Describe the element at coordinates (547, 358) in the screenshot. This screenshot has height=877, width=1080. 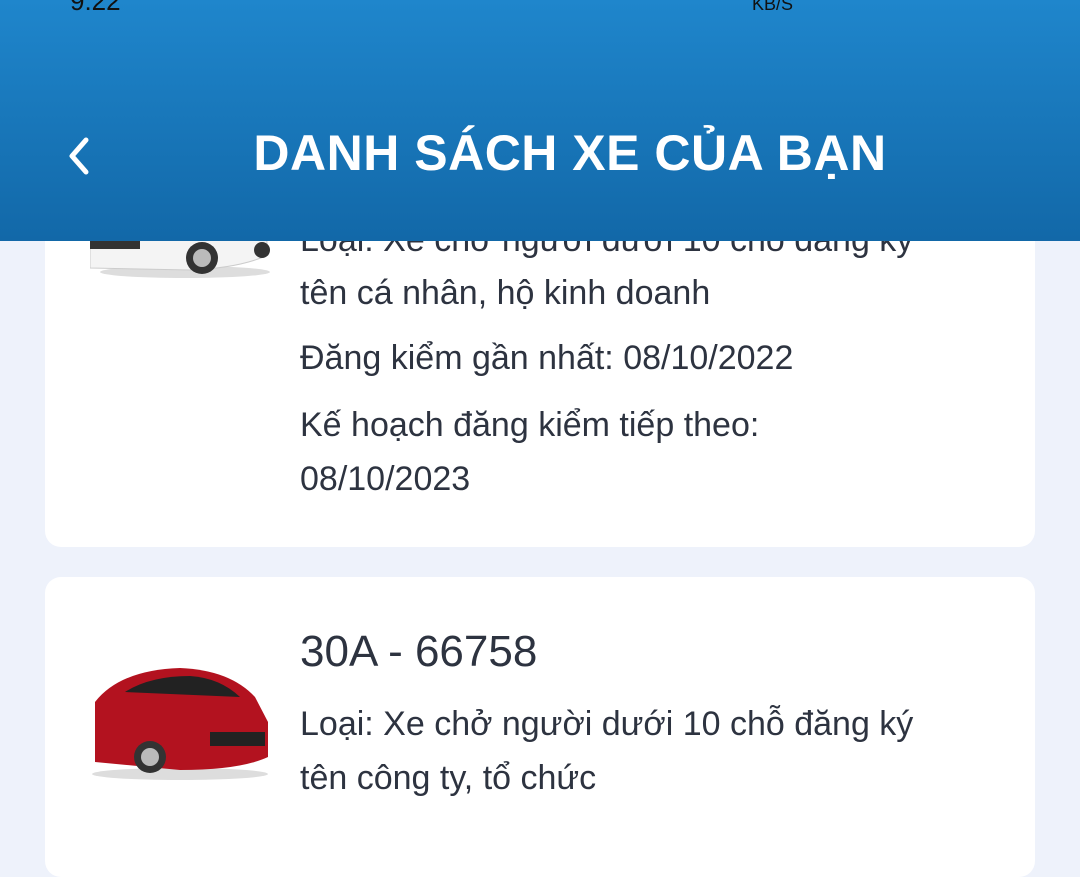
I see `last-inspection: Đăng kiểm gần nhất: 08/10/2022` at that location.